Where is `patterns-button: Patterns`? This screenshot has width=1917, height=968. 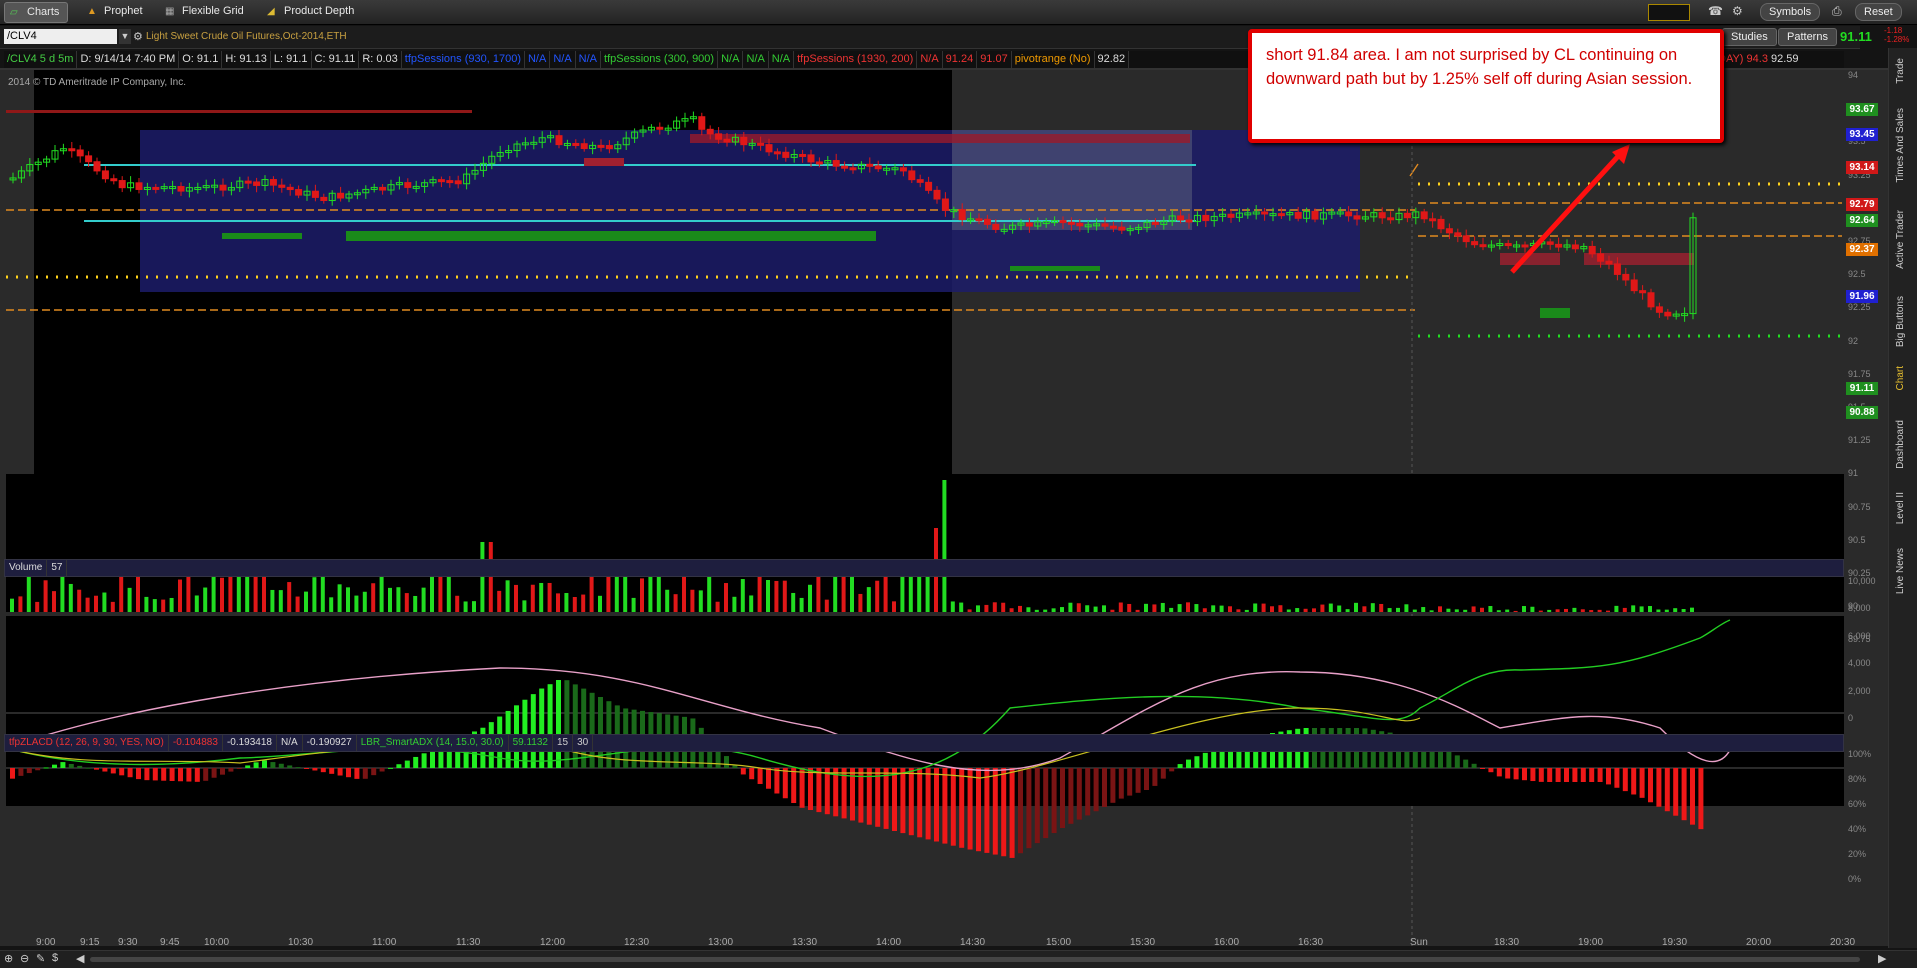
patterns-button: Patterns is located at coordinates (1807, 37).